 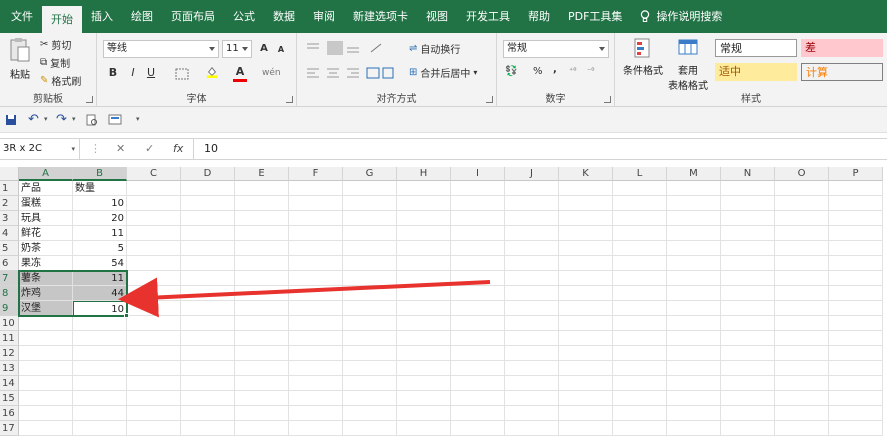 I want to click on cell-c1, so click(x=154, y=188).